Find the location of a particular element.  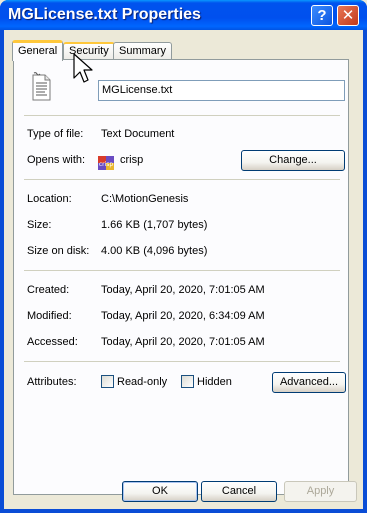

close-button: ✕ is located at coordinates (348, 15).